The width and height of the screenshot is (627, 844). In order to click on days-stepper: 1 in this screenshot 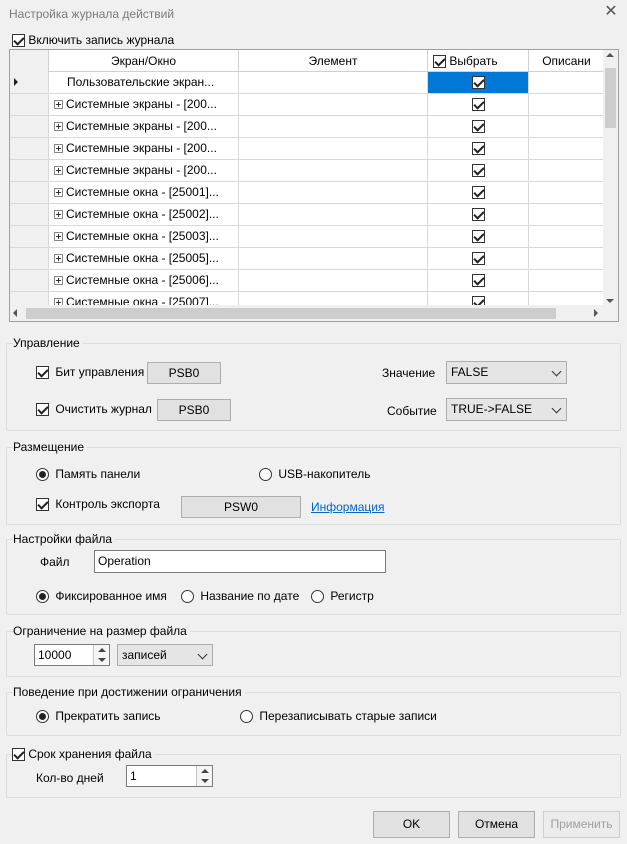, I will do `click(169, 776)`.